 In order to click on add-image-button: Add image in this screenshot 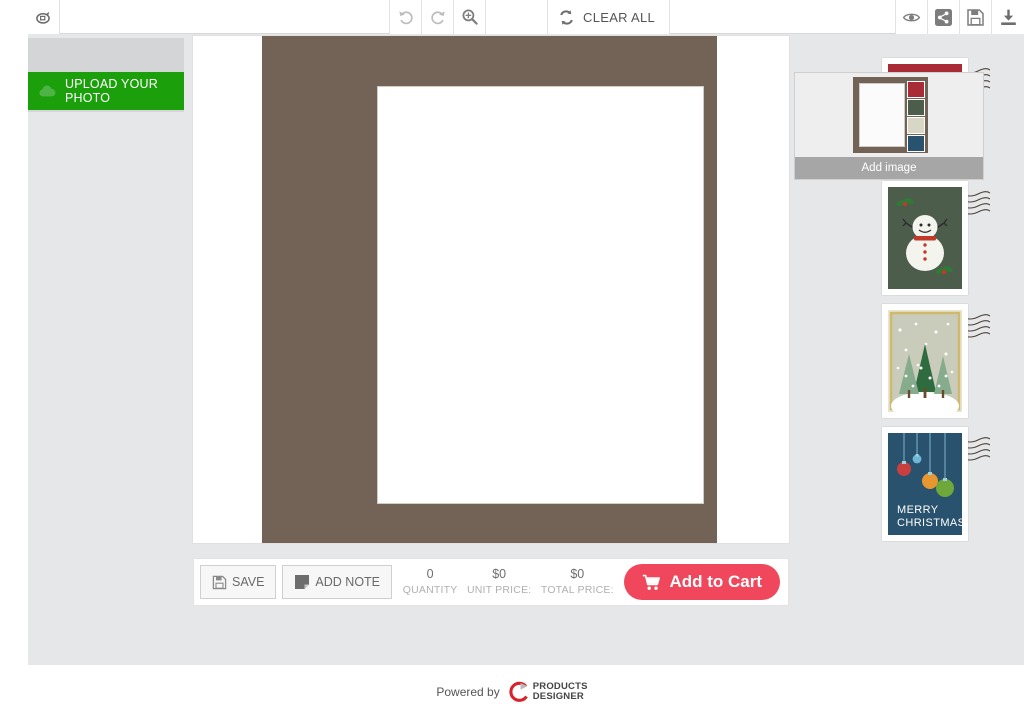, I will do `click(889, 168)`.